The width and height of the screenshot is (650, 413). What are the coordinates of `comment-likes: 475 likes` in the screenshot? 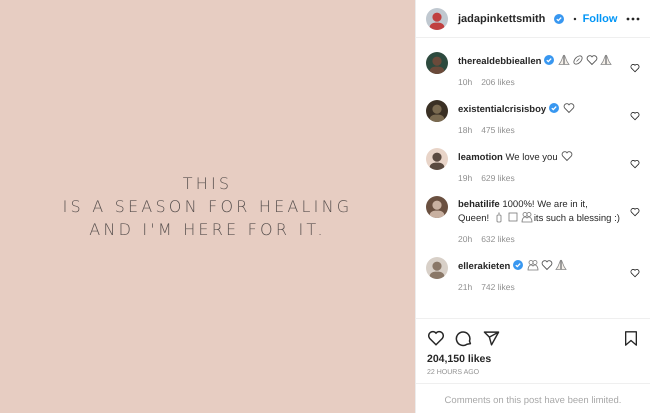 It's located at (498, 130).